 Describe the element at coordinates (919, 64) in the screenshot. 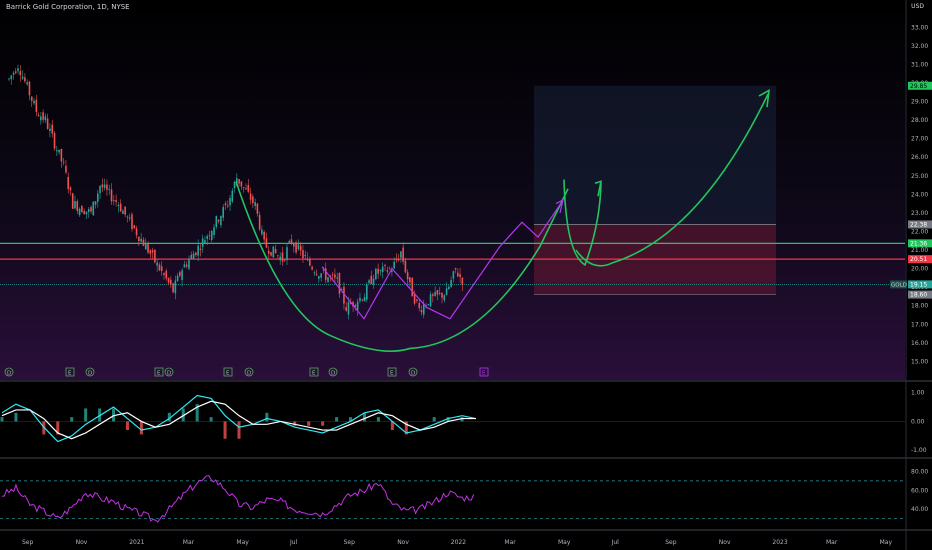

I see `price-tick-label: 31.00` at that location.